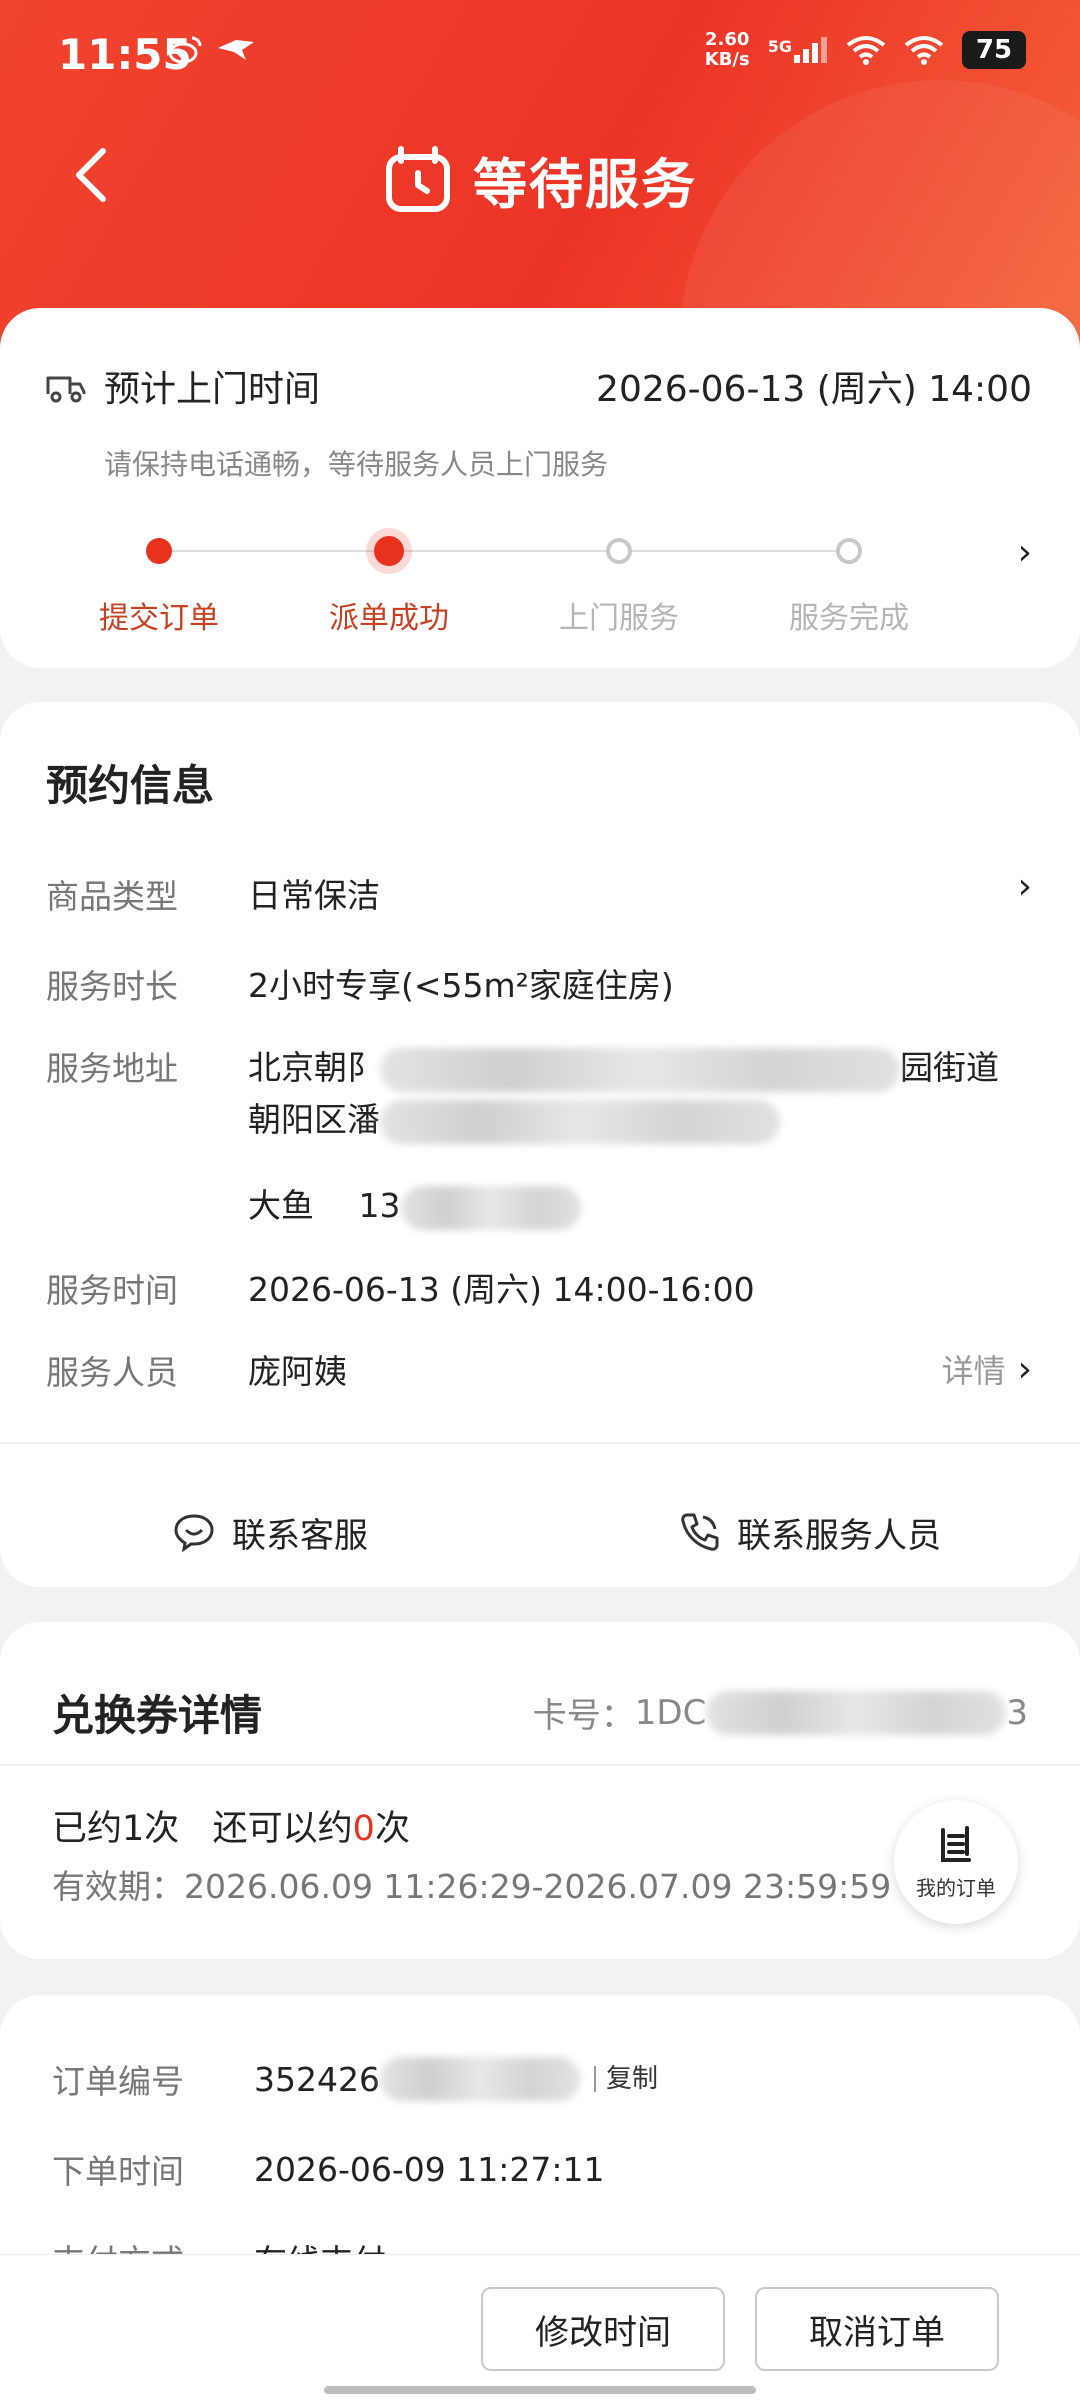 This screenshot has height=2400, width=1080. Describe the element at coordinates (727, 39) in the screenshot. I see `net-speed-value: 2.60` at that location.